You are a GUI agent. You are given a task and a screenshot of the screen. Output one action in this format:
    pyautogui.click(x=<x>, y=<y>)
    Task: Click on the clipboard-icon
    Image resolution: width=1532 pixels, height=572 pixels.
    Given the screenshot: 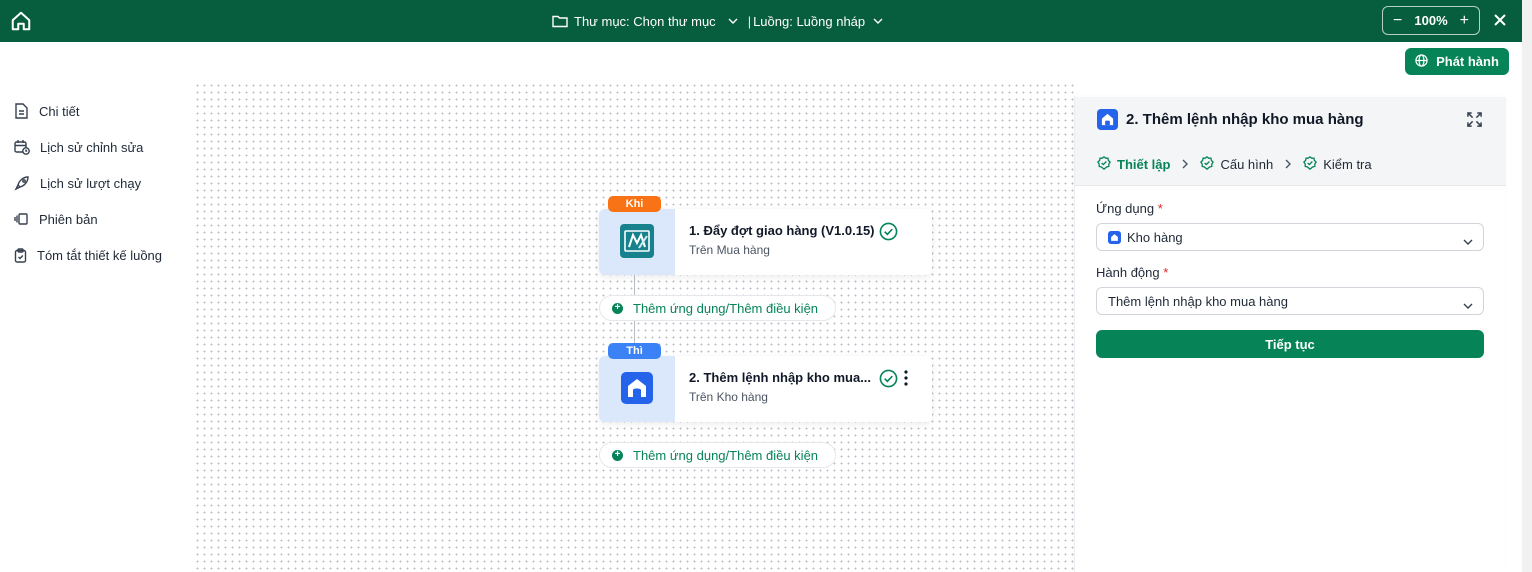 What is the action you would take?
    pyautogui.click(x=20, y=255)
    